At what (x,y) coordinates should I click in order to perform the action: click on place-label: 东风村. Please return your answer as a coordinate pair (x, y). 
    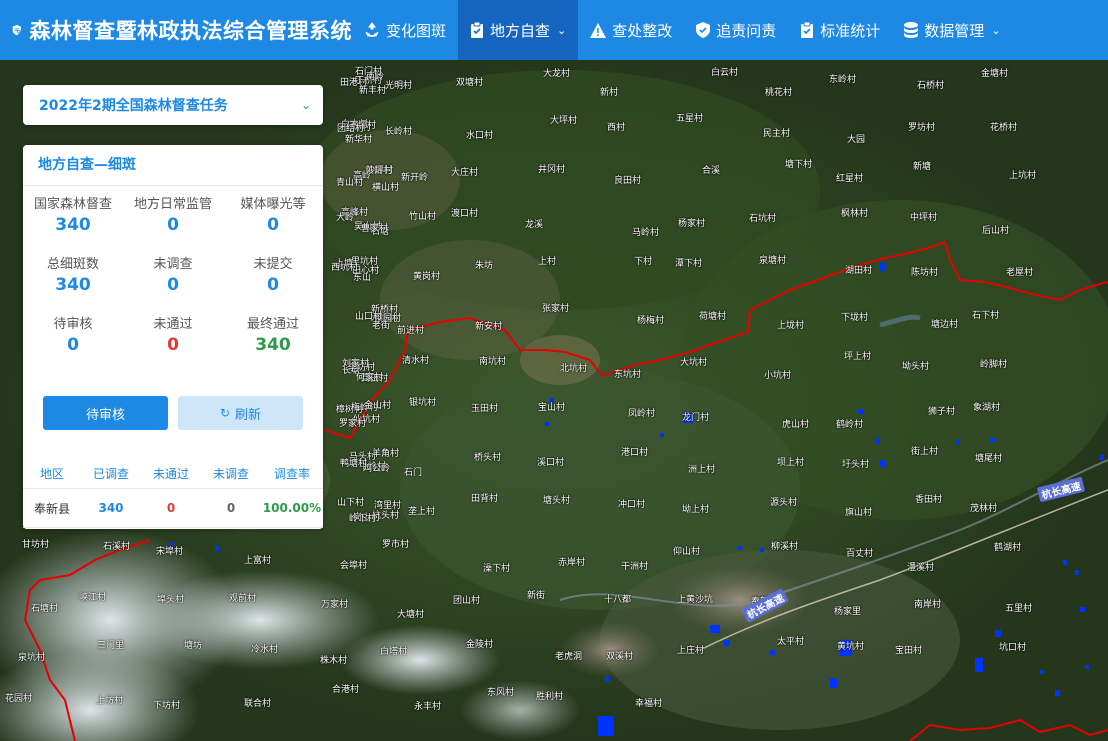
    Looking at the image, I should click on (501, 693).